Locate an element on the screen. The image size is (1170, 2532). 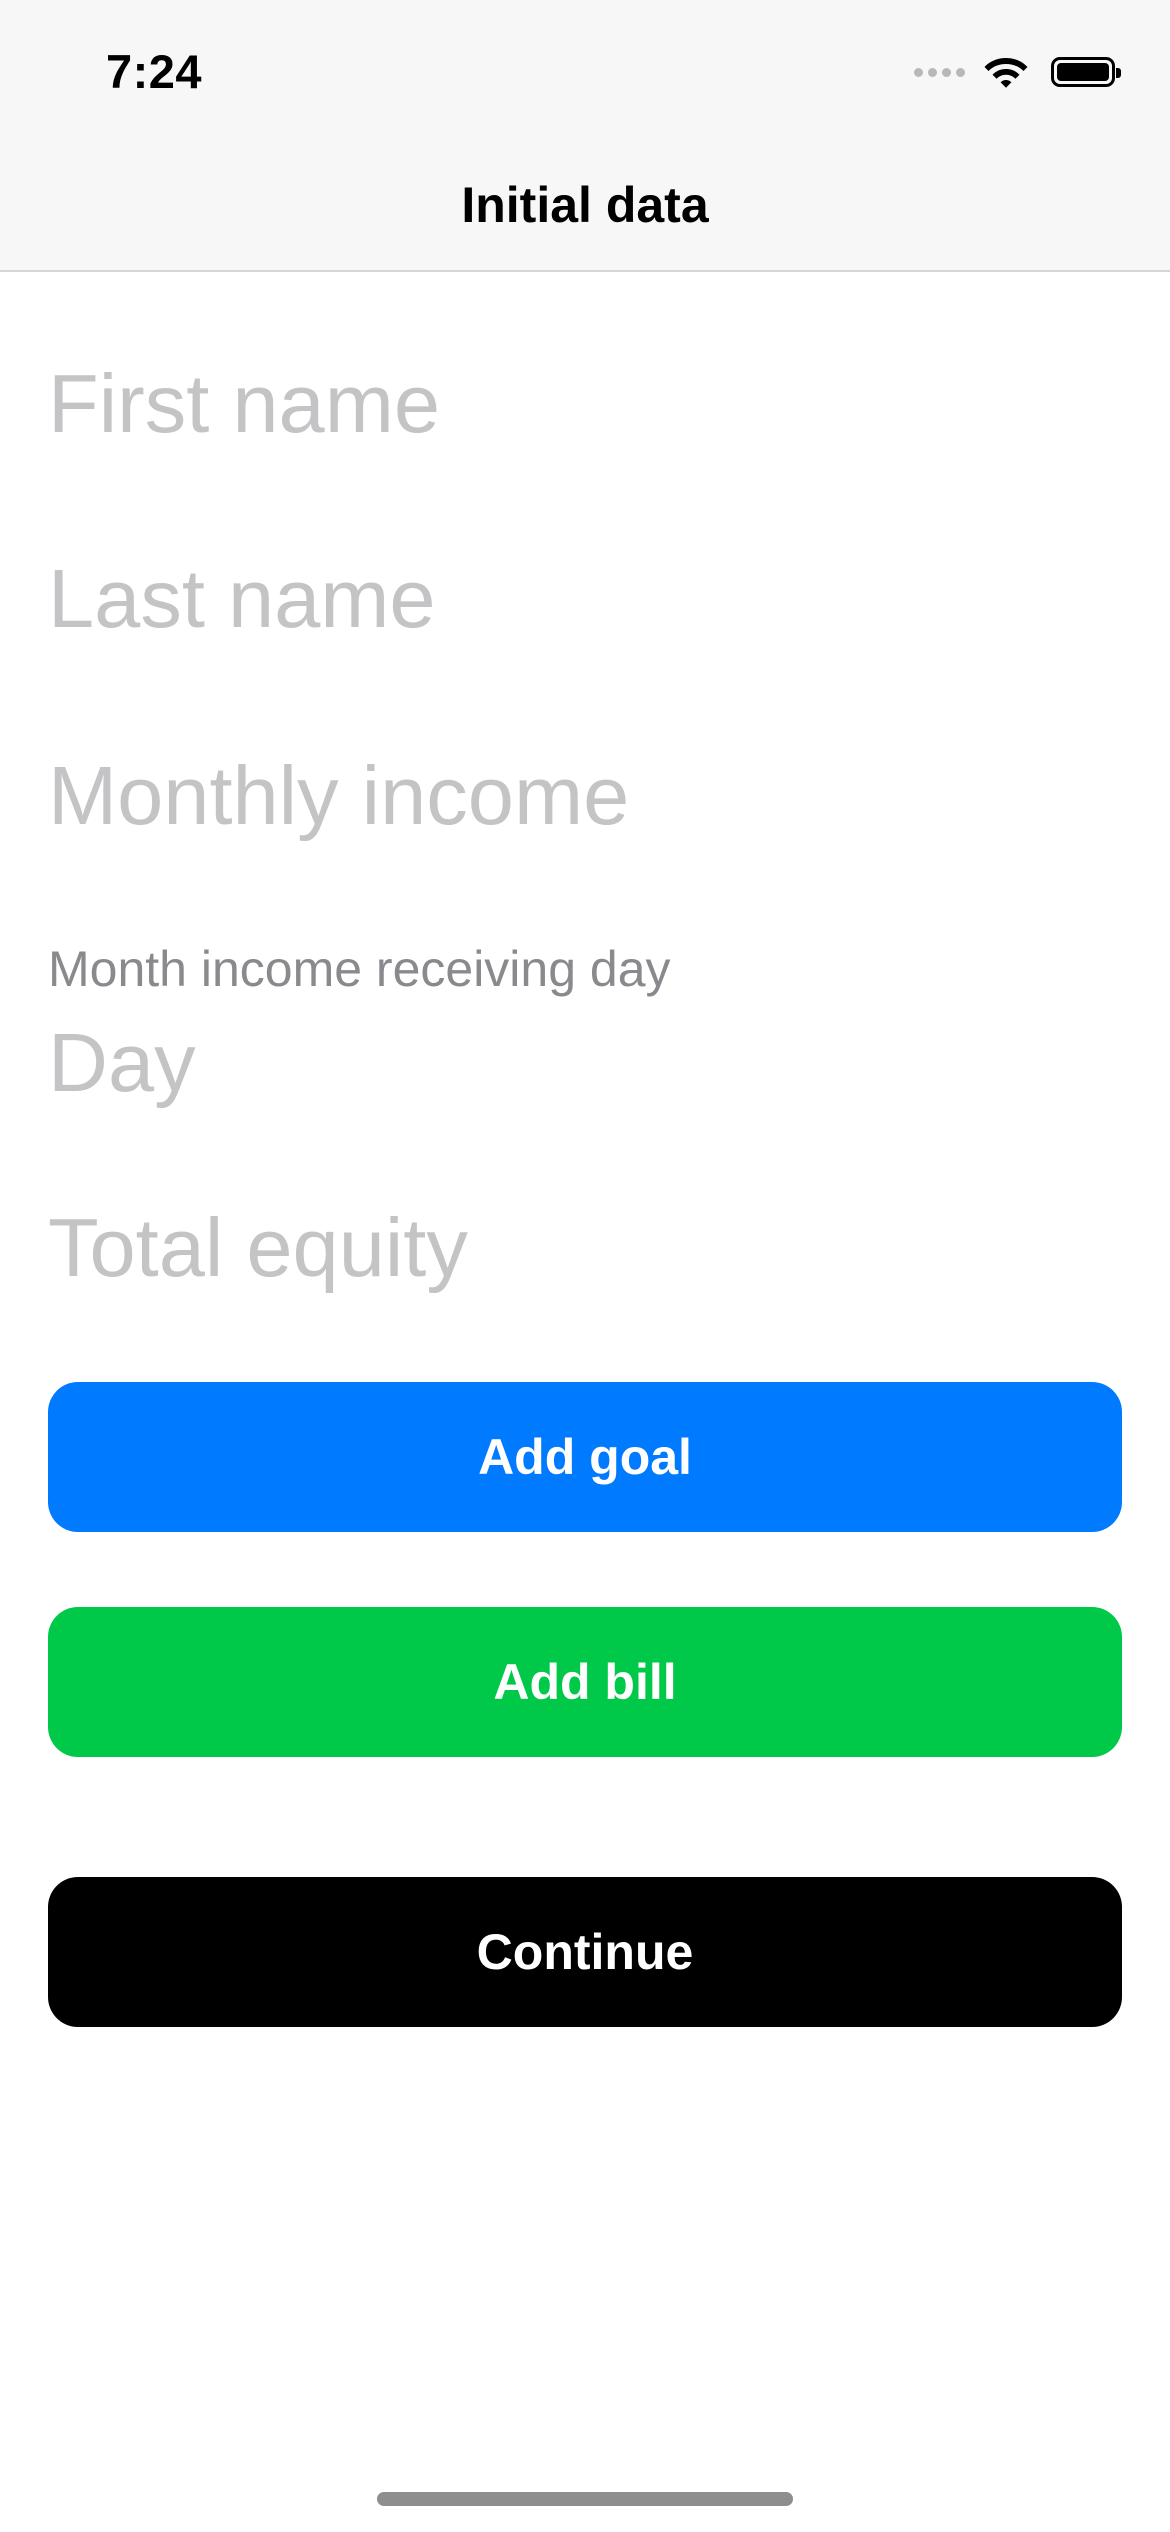
add-bill-button: Add bill is located at coordinates (585, 1682).